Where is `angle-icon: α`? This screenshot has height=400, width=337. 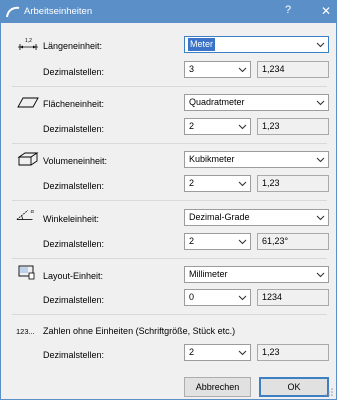
angle-icon: α is located at coordinates (25, 214).